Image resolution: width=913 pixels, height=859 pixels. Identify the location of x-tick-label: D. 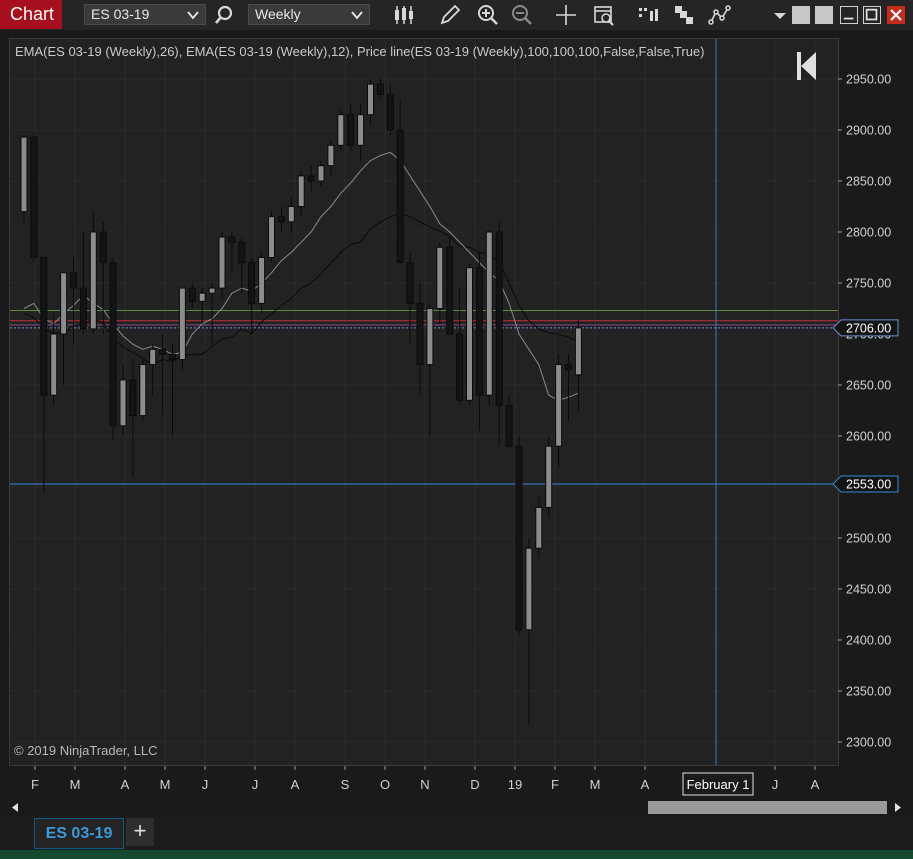
(474, 784).